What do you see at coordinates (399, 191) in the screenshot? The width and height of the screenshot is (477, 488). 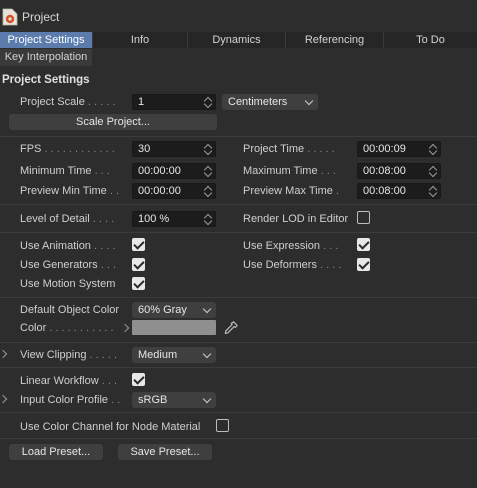 I see `preview-max-input: 00:08:00` at bounding box center [399, 191].